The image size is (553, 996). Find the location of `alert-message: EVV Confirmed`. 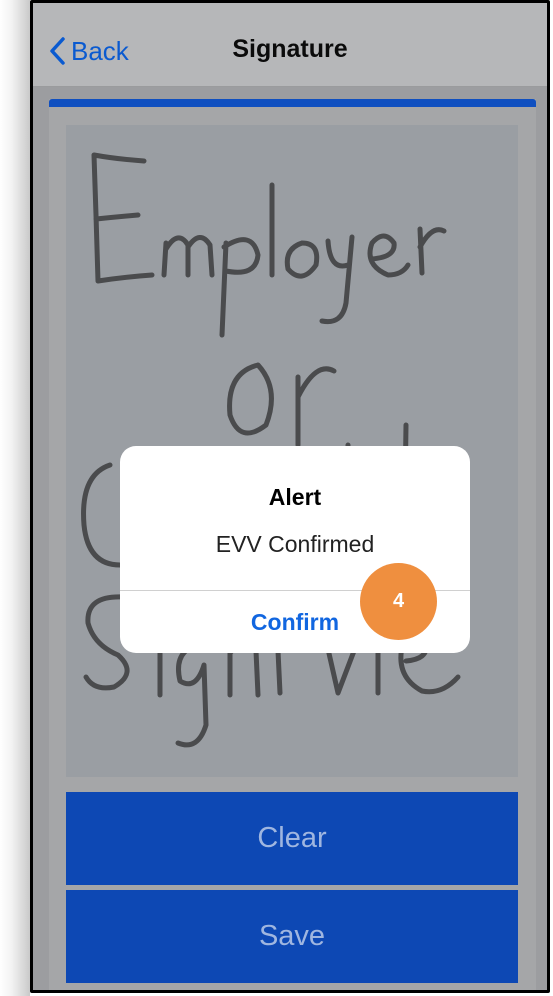

alert-message: EVV Confirmed is located at coordinates (295, 544).